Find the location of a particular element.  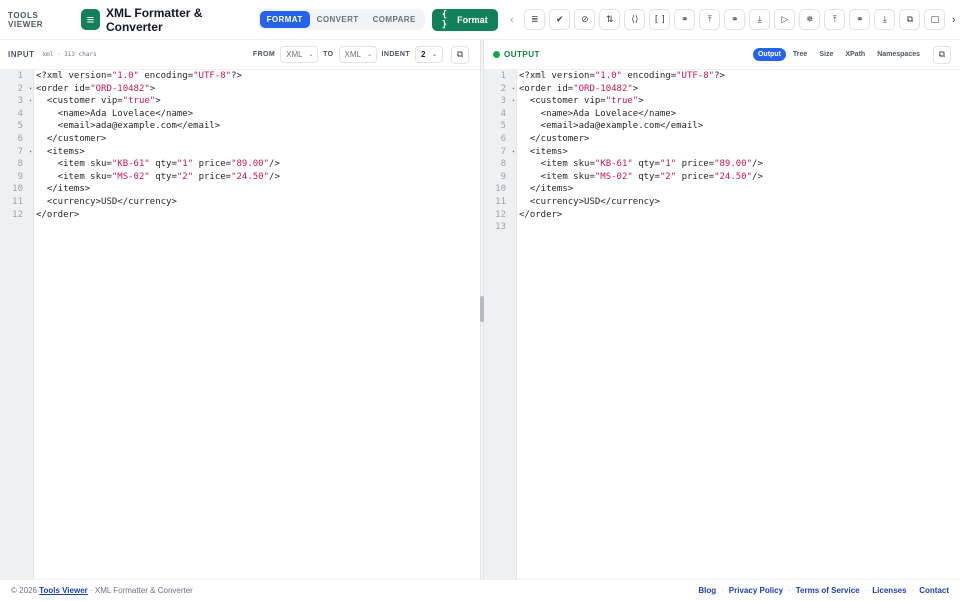

copy-input-icon: ⧉ is located at coordinates (460, 54).